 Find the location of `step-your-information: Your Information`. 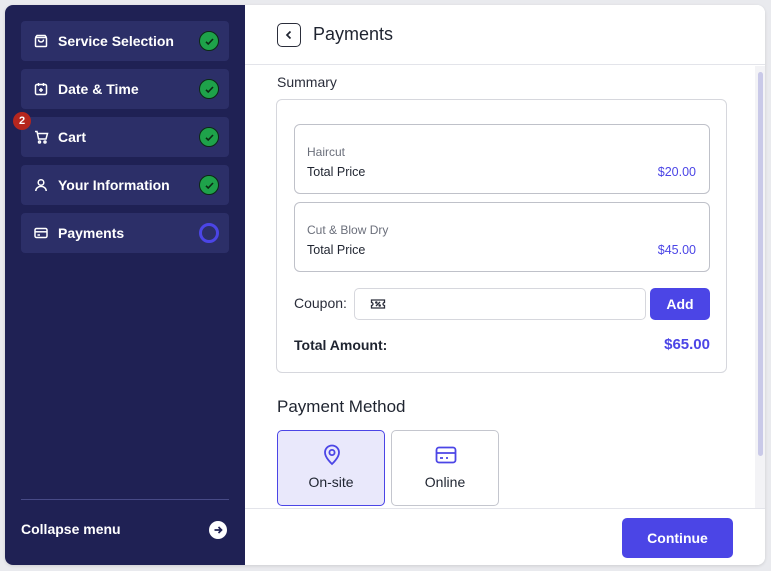

step-your-information: Your Information is located at coordinates (125, 185).